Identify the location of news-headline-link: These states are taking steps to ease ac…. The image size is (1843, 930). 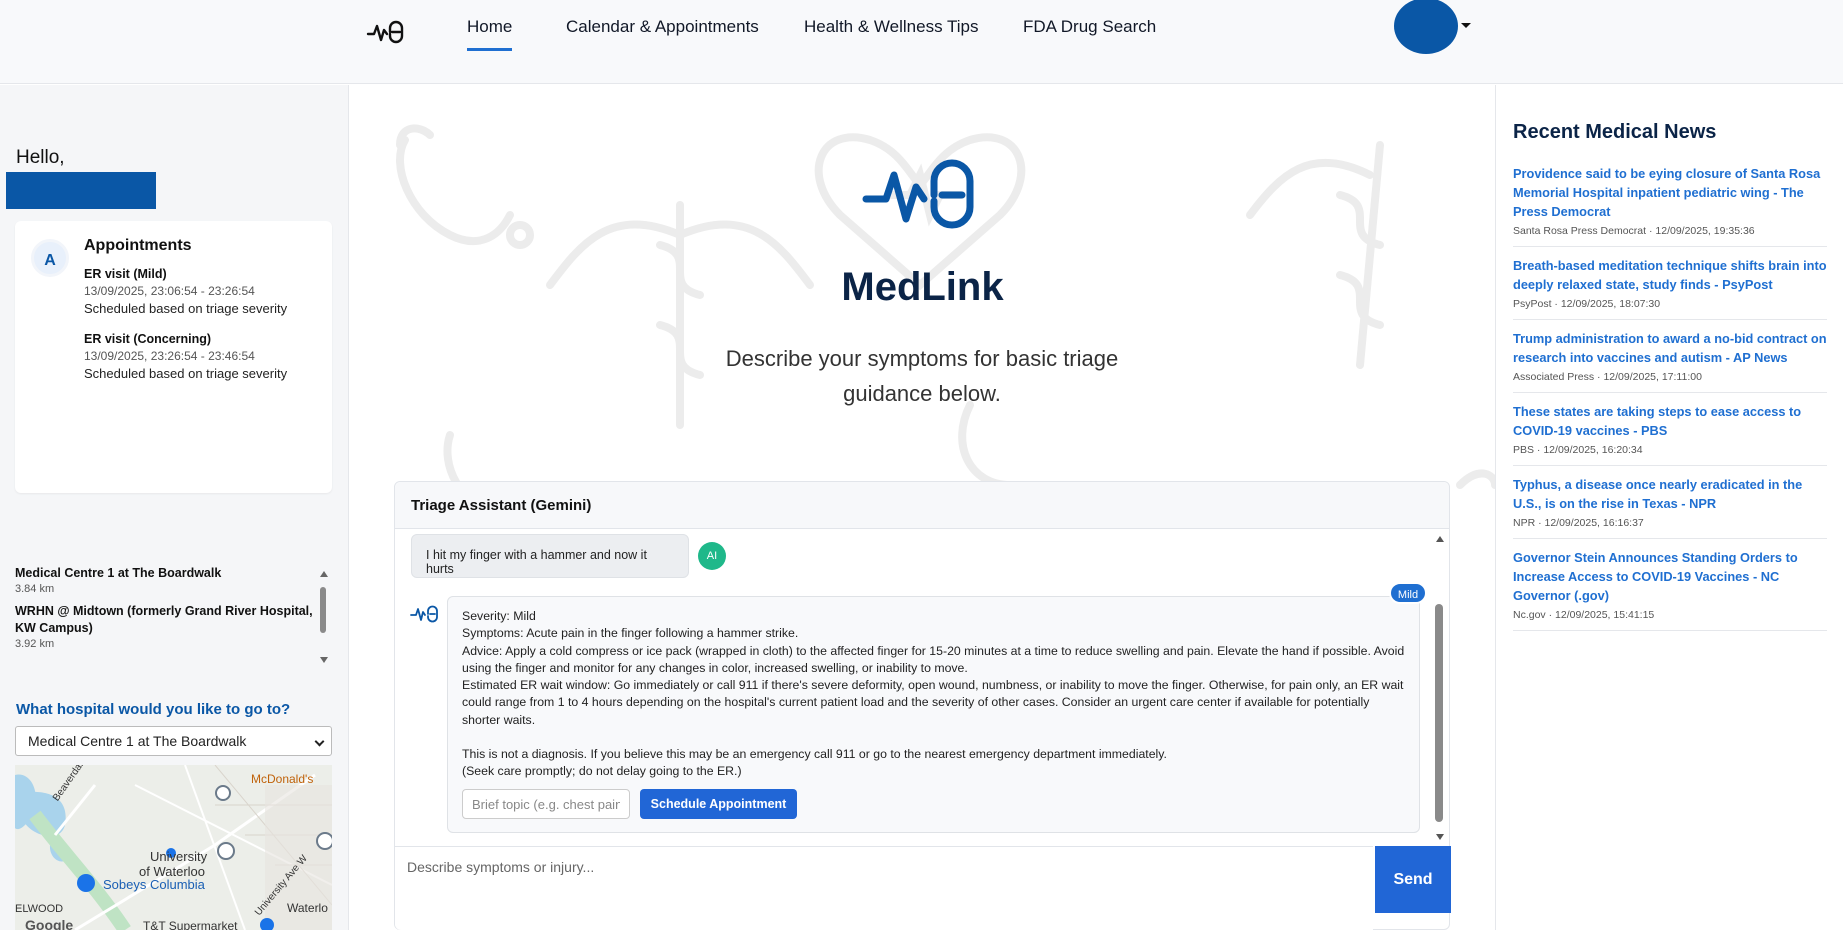
(1670, 421).